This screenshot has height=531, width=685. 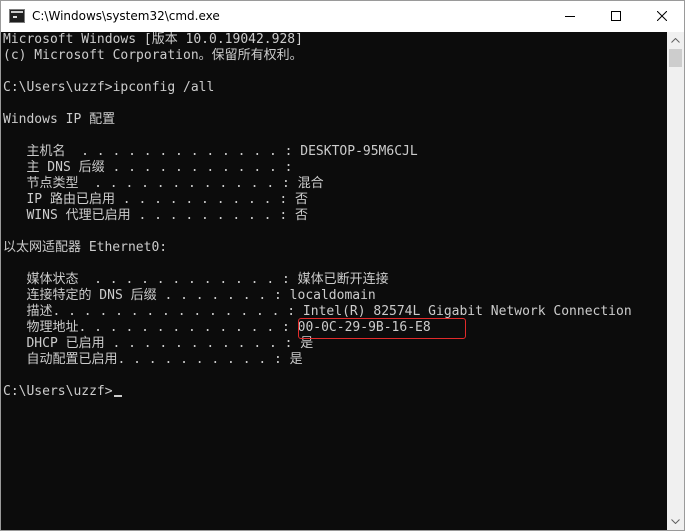 What do you see at coordinates (158, 343) in the screenshot?
I see `console-line: DHCP 已启用 . . . . . . . . . . . : 是` at bounding box center [158, 343].